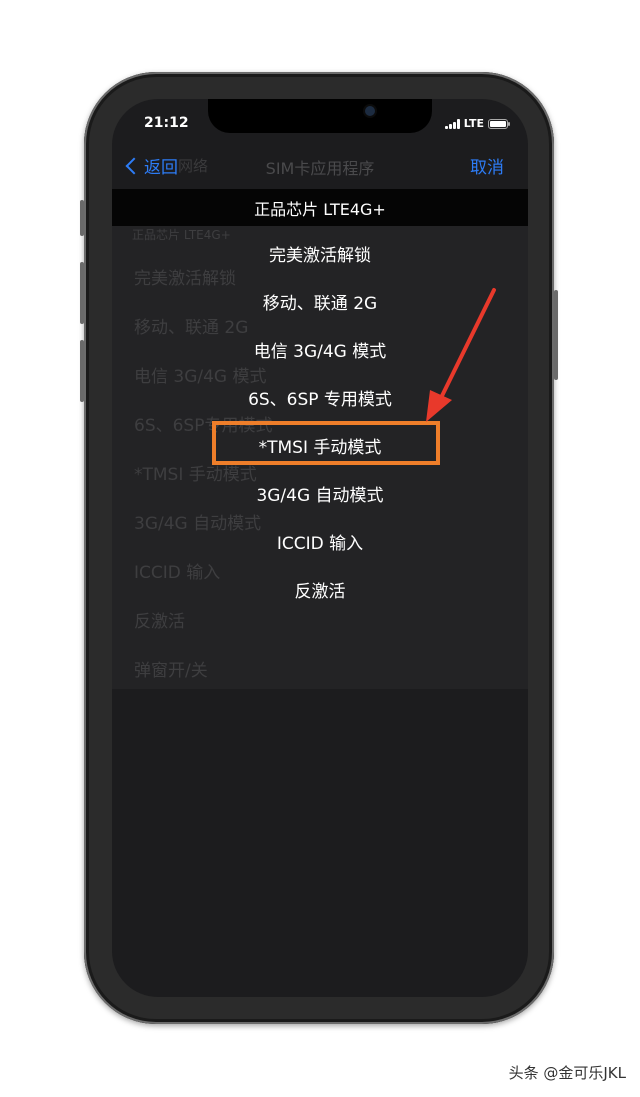  I want to click on action-sheet-header: 正品芯片 LTE4G+, so click(320, 207).